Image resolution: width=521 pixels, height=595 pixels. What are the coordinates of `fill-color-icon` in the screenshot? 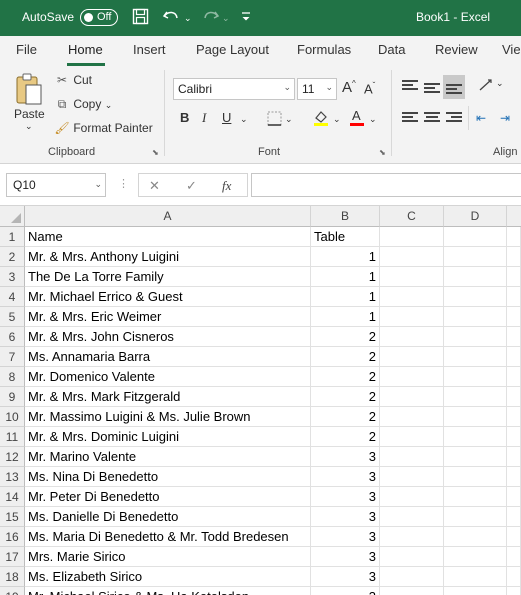 It's located at (321, 119).